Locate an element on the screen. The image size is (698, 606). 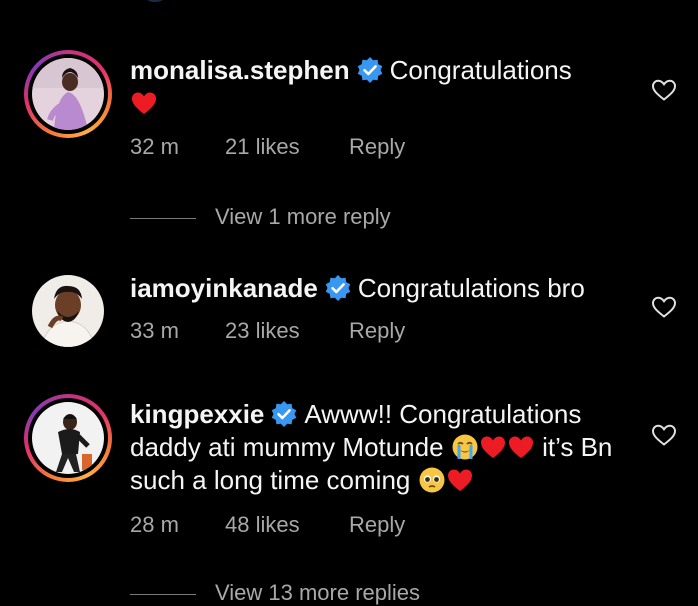
likes-count: 23 likes is located at coordinates (262, 331).